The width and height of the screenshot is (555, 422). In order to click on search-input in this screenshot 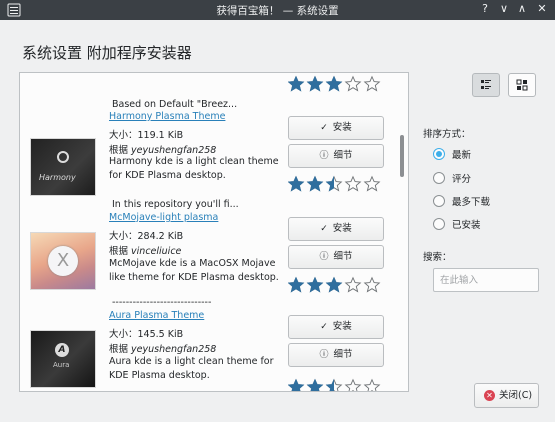, I will do `click(486, 280)`.